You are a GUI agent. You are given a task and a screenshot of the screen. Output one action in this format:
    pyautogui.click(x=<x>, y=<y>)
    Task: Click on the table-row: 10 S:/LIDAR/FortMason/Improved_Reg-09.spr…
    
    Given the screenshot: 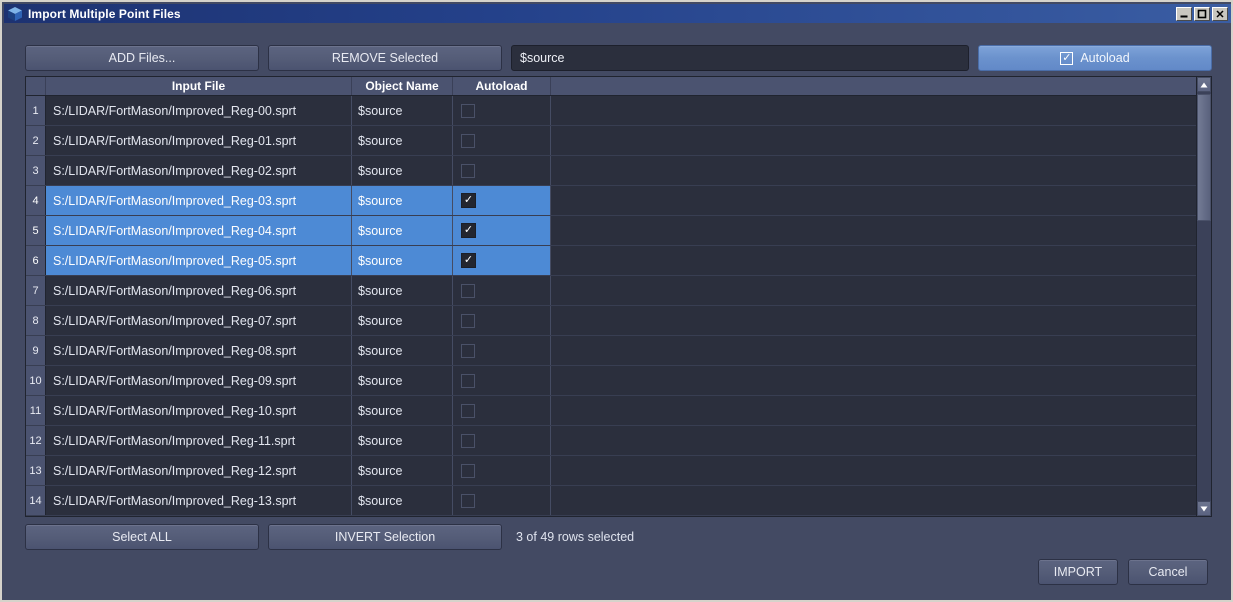 What is the action you would take?
    pyautogui.click(x=618, y=381)
    